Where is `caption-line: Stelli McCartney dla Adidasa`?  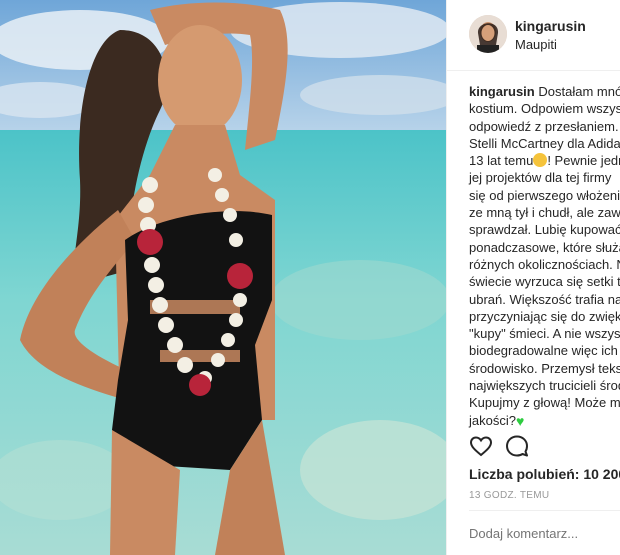 caption-line: Stelli McCartney dla Adidasa is located at coordinates (544, 143).